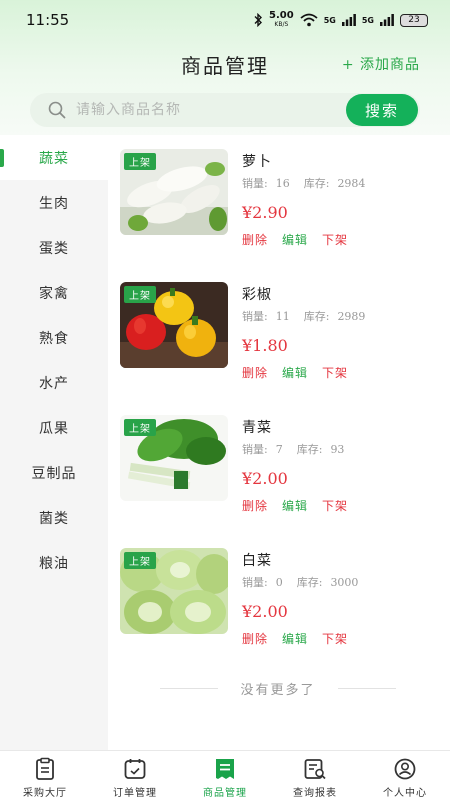 This screenshot has height=800, width=450. What do you see at coordinates (329, 20) in the screenshot?
I see `signal-1-label: 5G` at bounding box center [329, 20].